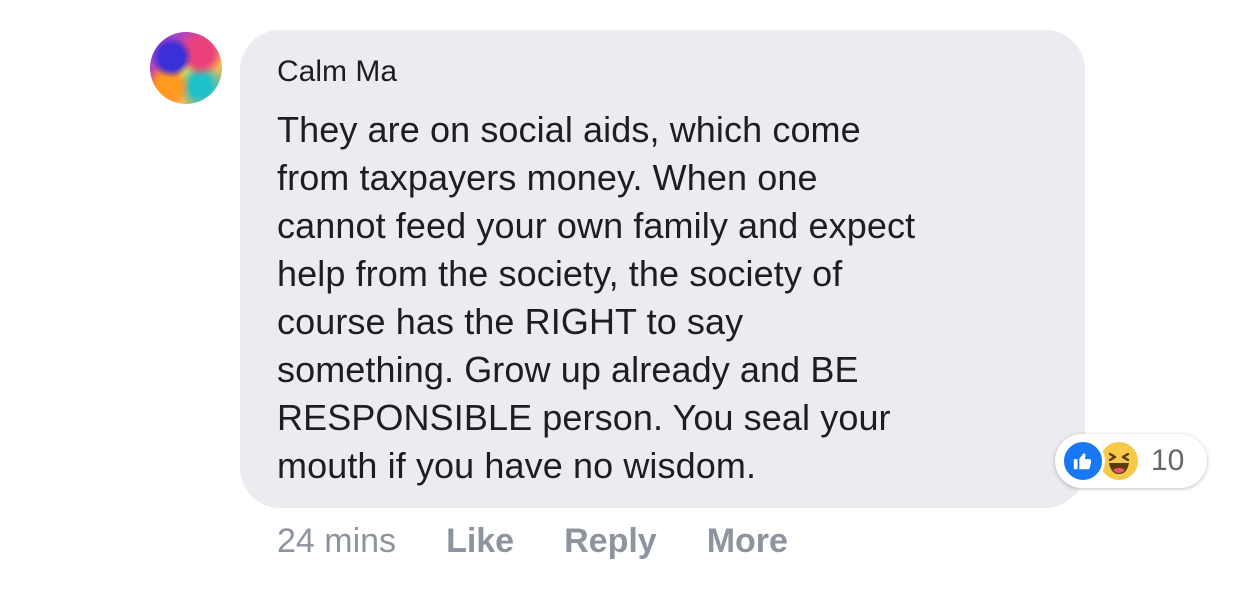 This screenshot has width=1242, height=589. What do you see at coordinates (1168, 460) in the screenshot?
I see `reaction-count: 10` at bounding box center [1168, 460].